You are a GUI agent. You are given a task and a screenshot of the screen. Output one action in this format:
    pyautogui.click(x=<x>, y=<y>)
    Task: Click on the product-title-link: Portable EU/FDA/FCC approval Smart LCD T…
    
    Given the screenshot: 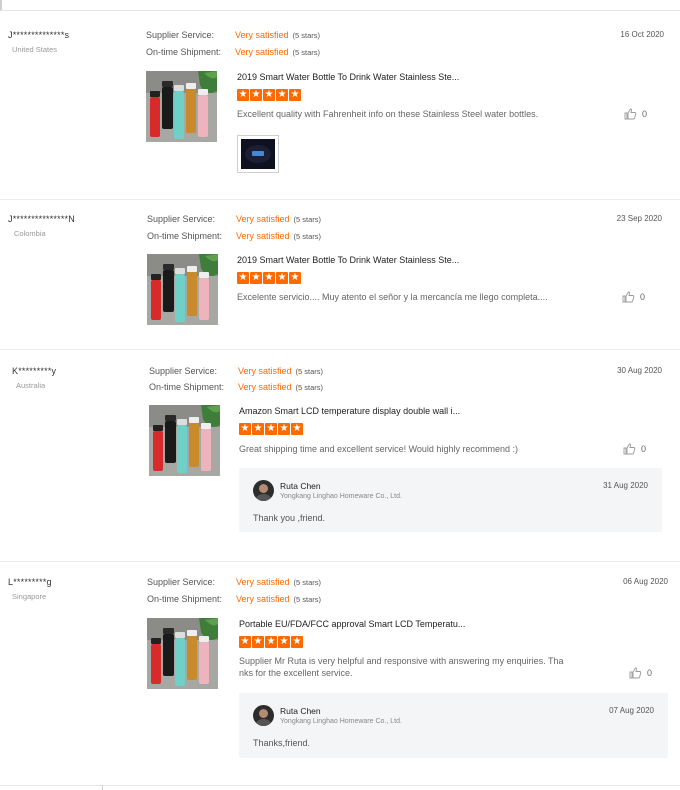 What is the action you would take?
    pyautogui.click(x=352, y=624)
    